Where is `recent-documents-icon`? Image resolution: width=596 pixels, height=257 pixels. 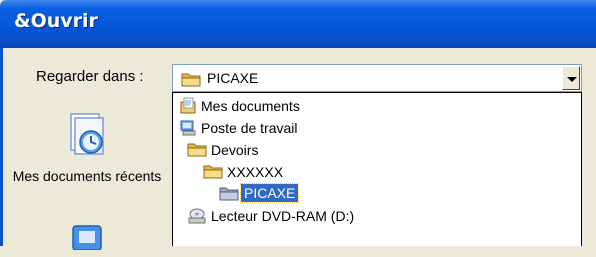 recent-documents-icon is located at coordinates (87, 138).